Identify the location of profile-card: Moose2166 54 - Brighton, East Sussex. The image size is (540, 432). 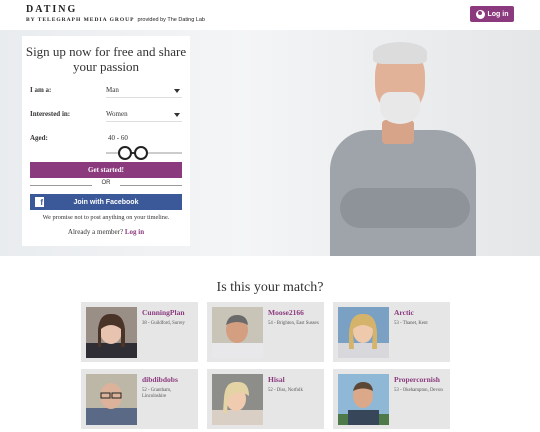
(265, 332).